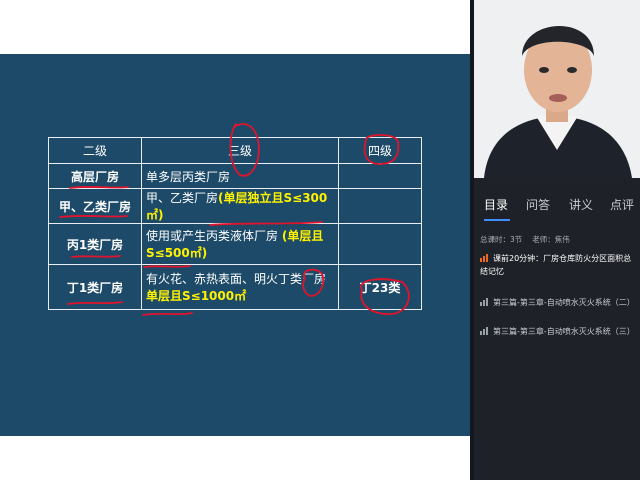  What do you see at coordinates (240, 287) in the screenshot?
I see `cell-level-3: 有火花、赤热表面、明火丁类厂房 单层且S≤1000㎡` at bounding box center [240, 287].